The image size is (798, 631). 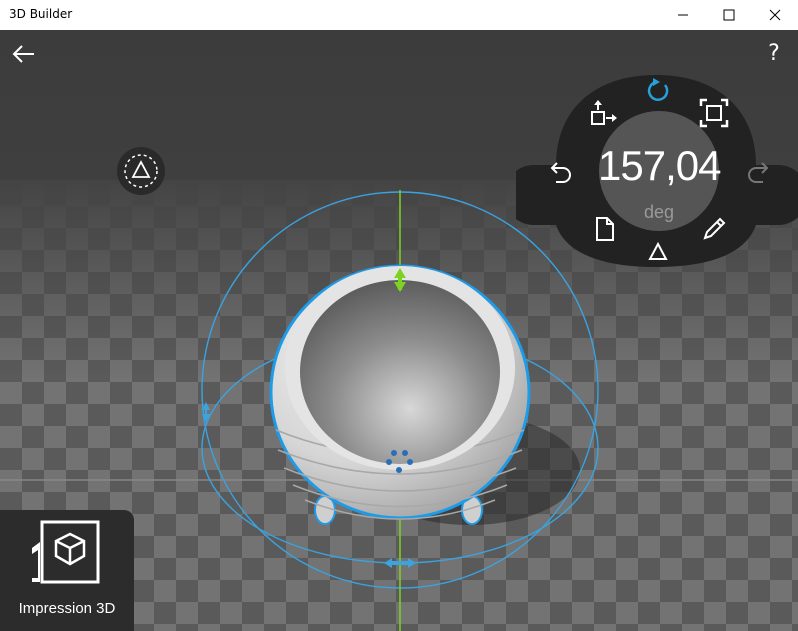 I want to click on rotate-icon, so click(x=658, y=89).